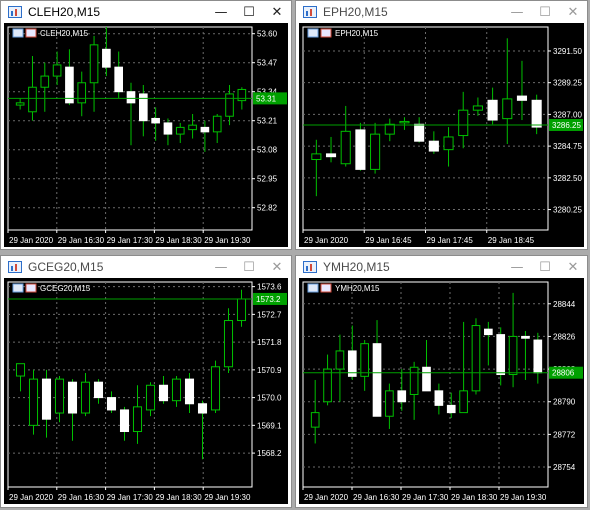  What do you see at coordinates (269, 453) in the screenshot?
I see `y-tick-label: 1568.2` at bounding box center [269, 453].